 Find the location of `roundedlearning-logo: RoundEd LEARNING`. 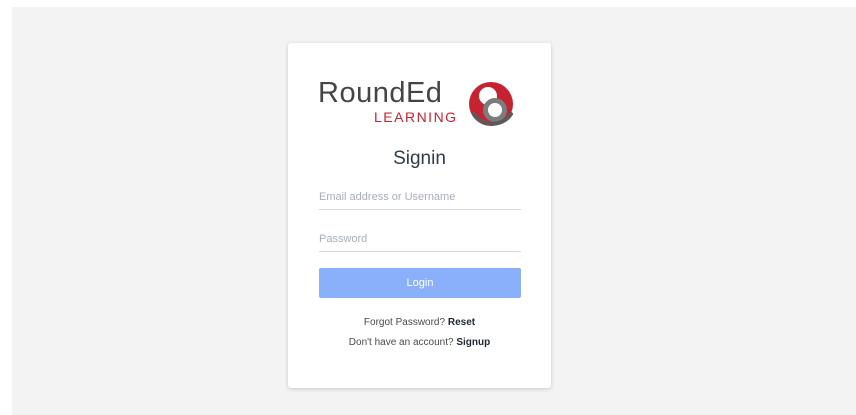

roundedlearning-logo: RoundEd LEARNING is located at coordinates (423, 103).